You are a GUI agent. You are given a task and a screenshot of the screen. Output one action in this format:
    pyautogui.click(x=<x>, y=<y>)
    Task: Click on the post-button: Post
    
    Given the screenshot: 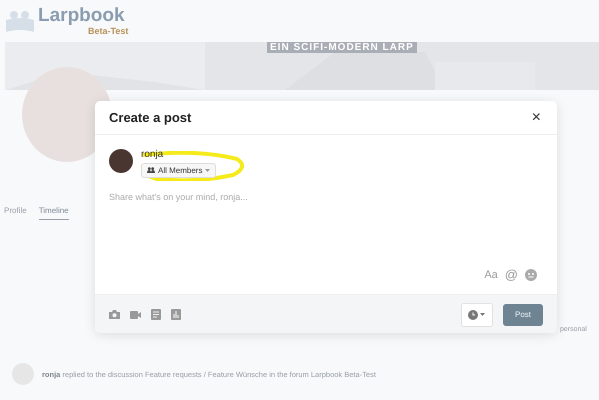 What is the action you would take?
    pyautogui.click(x=522, y=315)
    